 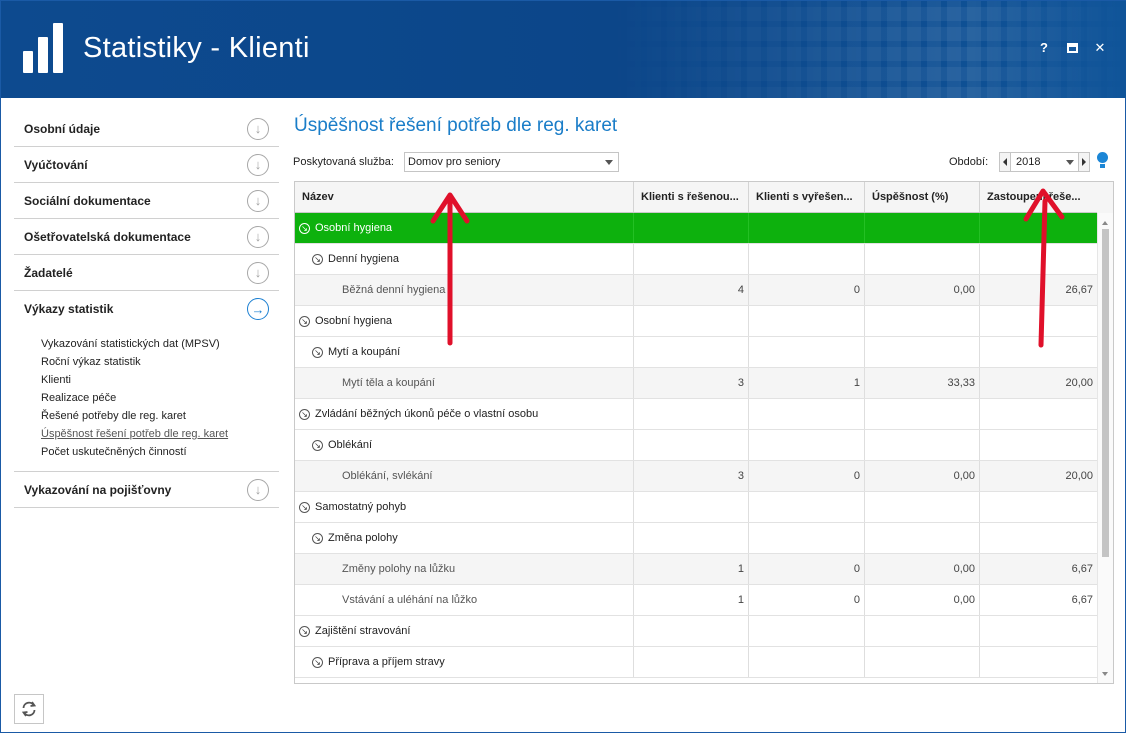 What do you see at coordinates (146, 165) in the screenshot?
I see `sidebar-item-vyuctovani: Vyúčtování ↓` at bounding box center [146, 165].